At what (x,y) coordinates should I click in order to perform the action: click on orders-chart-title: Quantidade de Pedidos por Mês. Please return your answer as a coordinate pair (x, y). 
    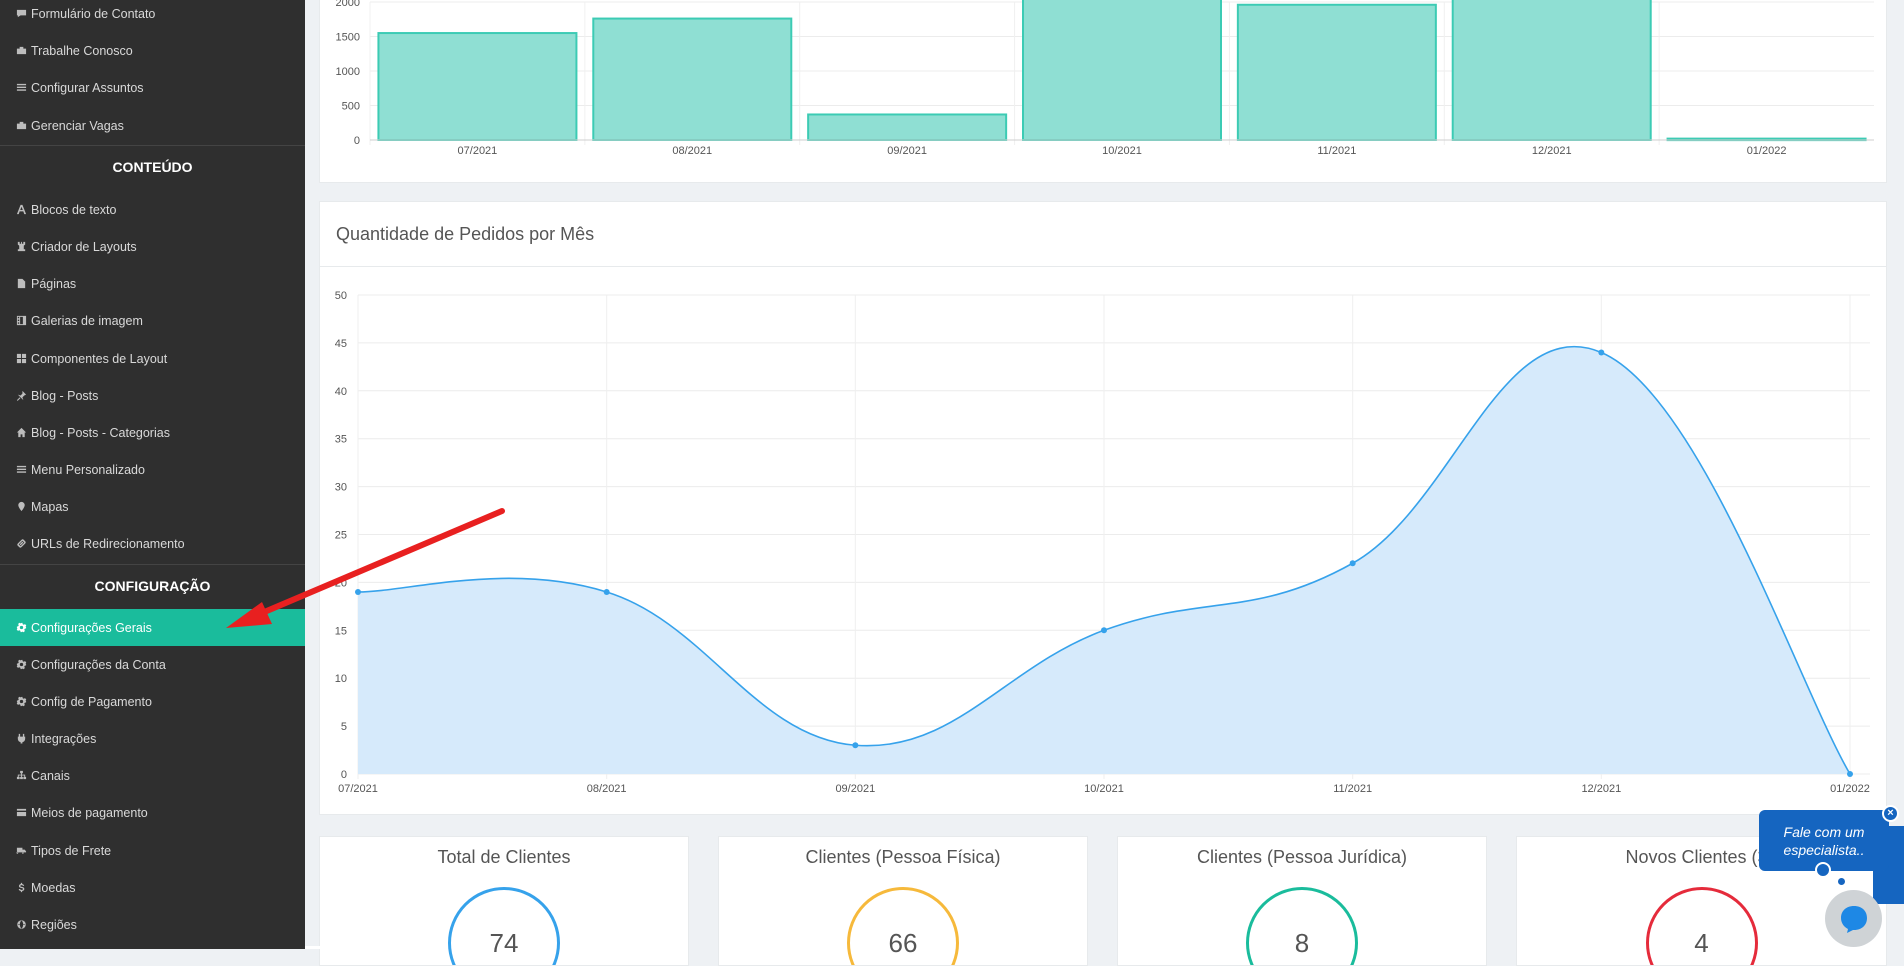
    Looking at the image, I should click on (1103, 234).